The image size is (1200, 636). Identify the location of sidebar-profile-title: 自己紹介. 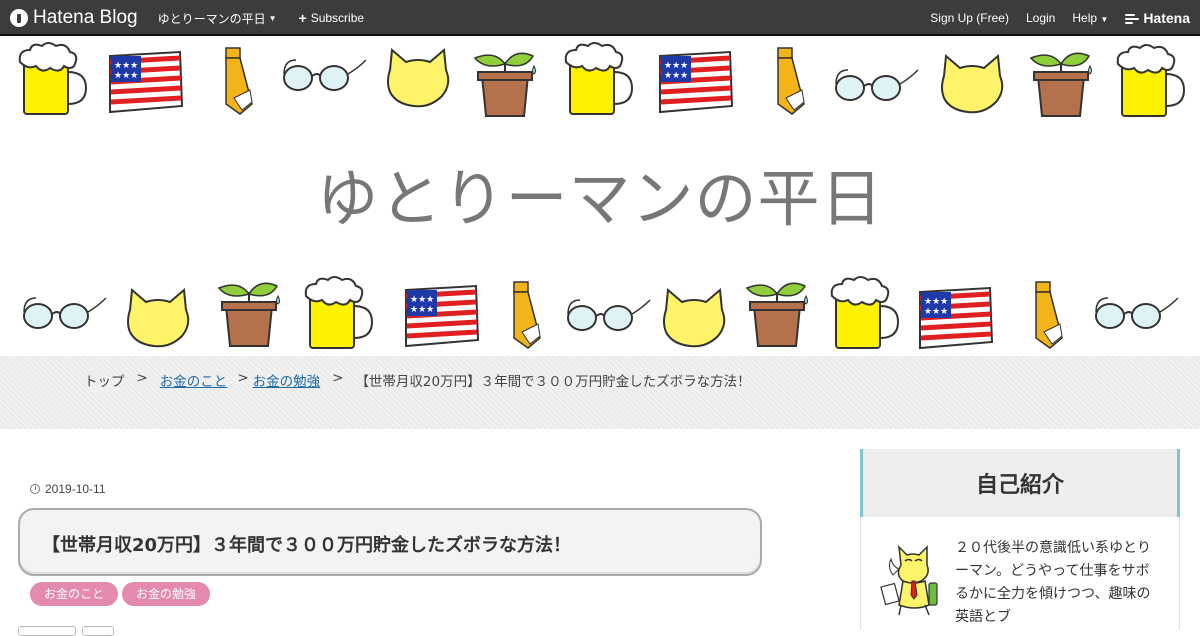
(1019, 485).